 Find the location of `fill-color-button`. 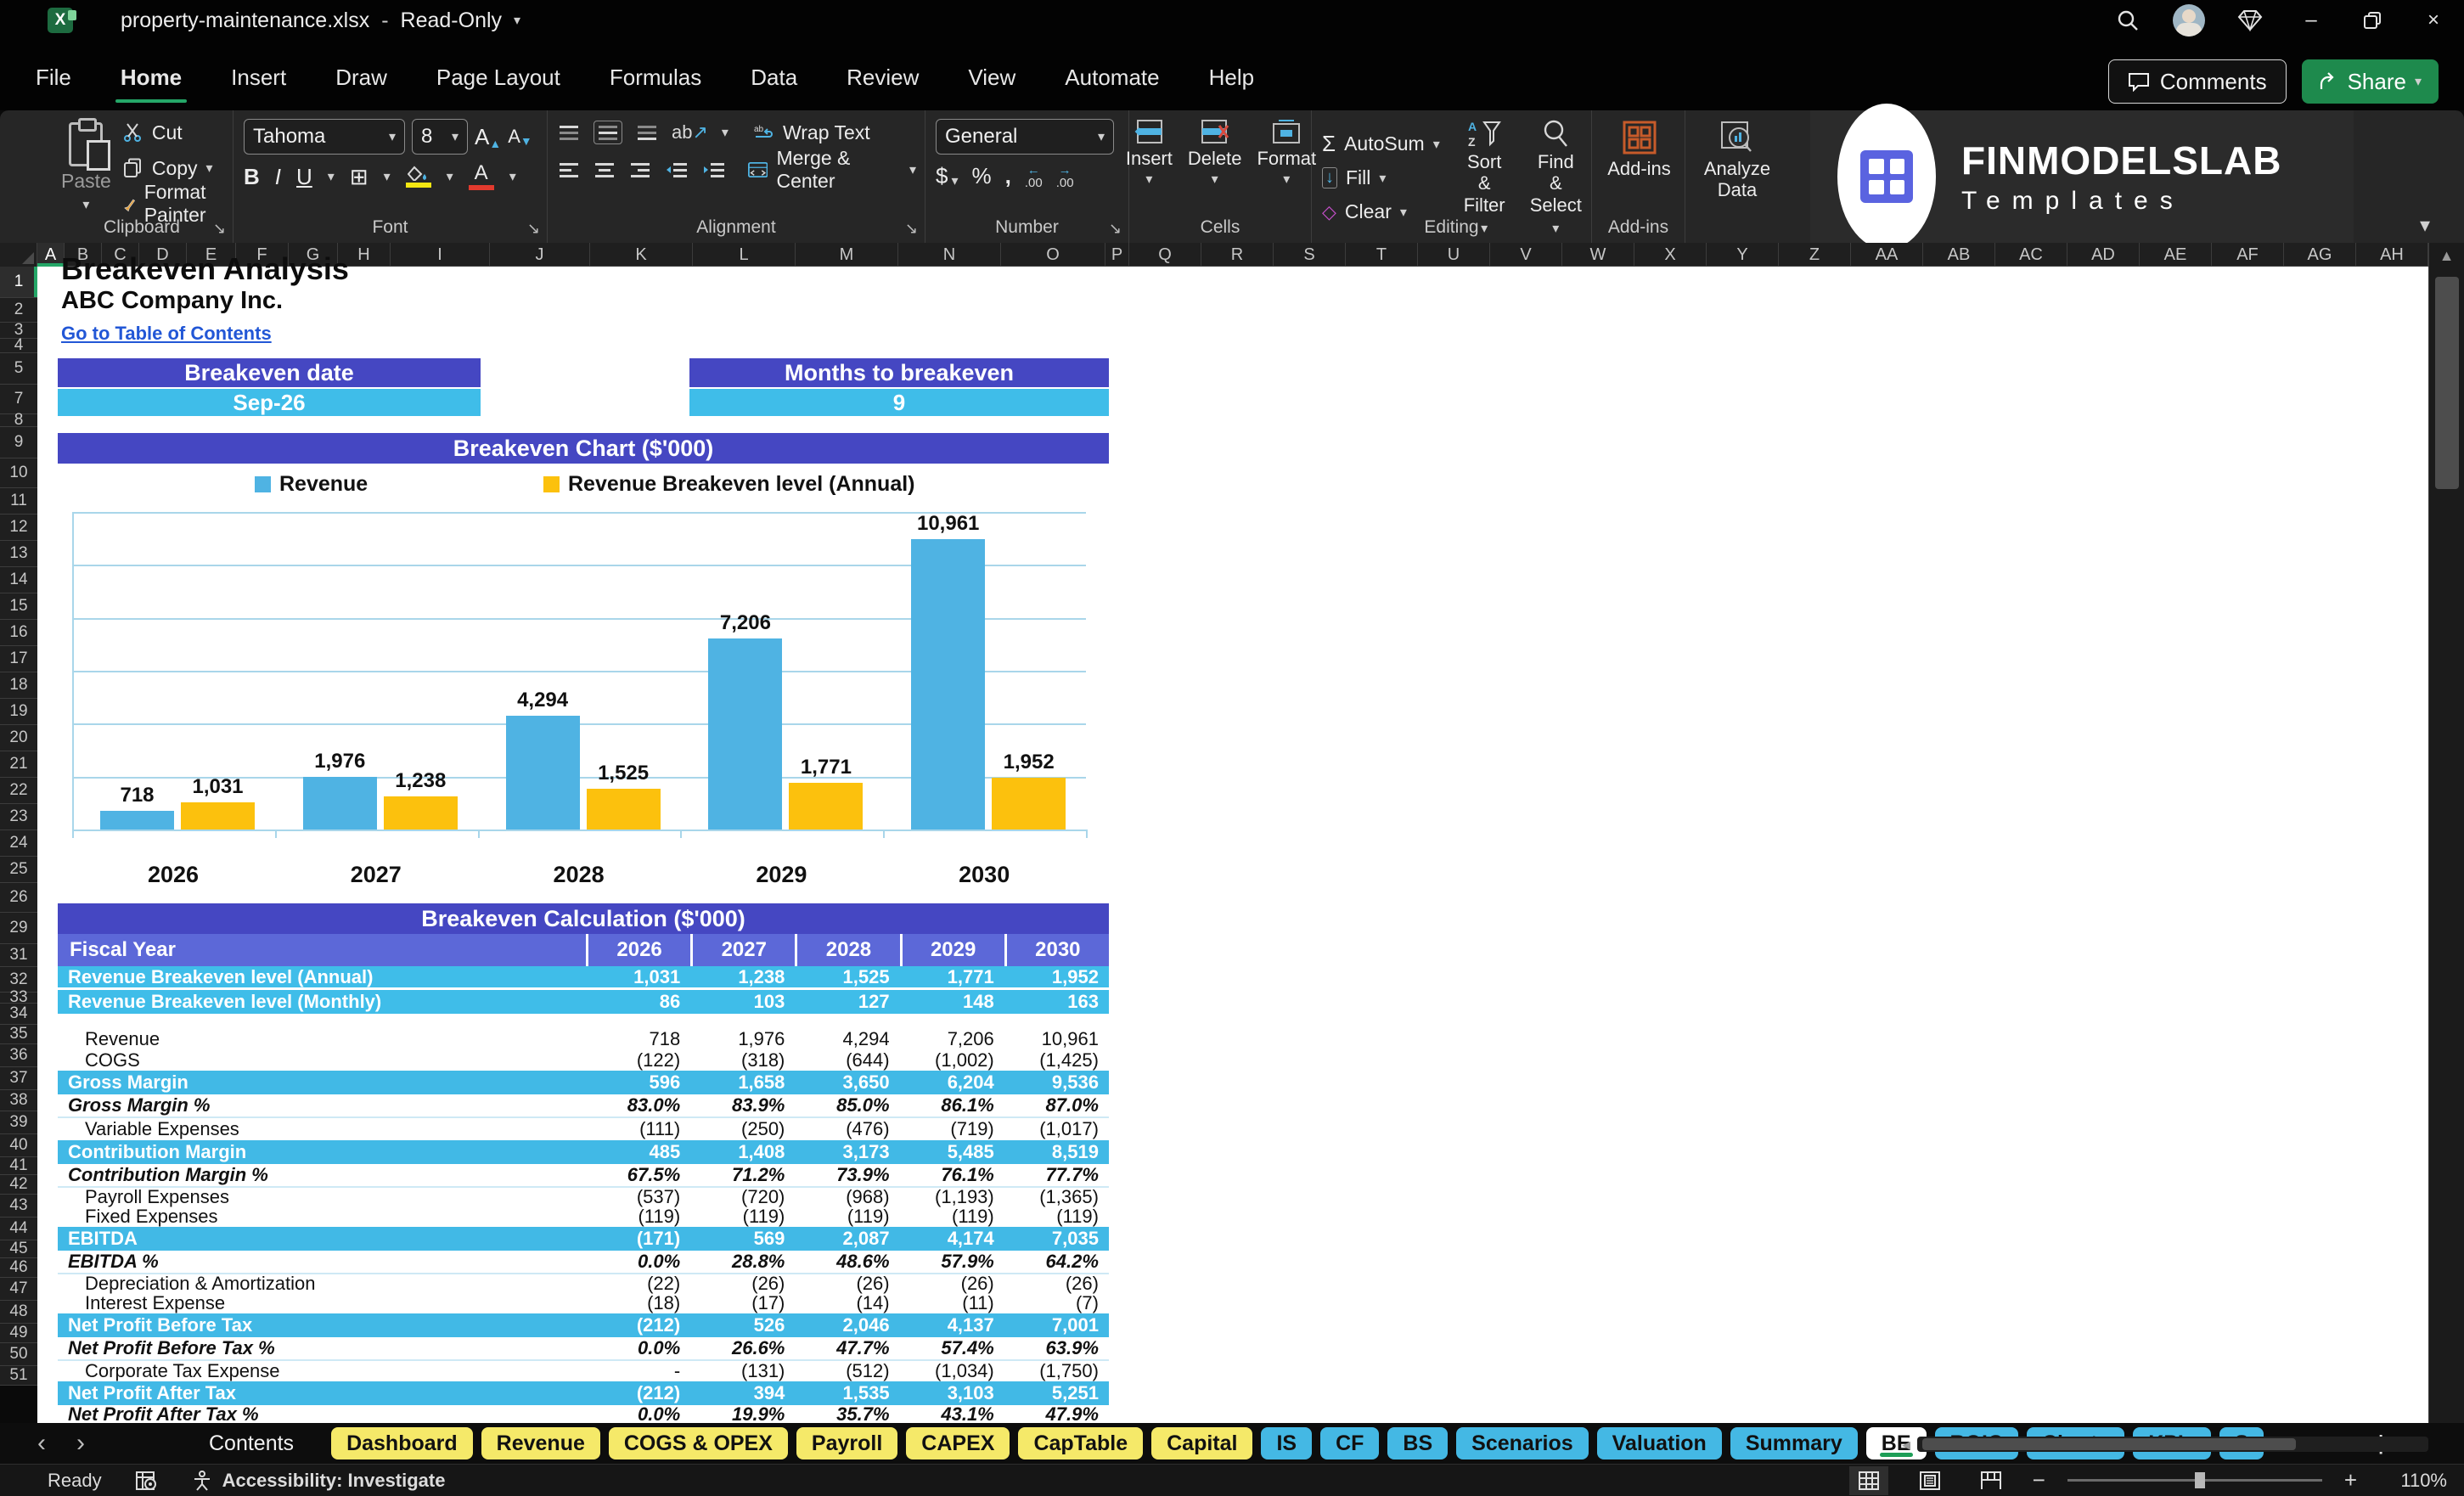

fill-color-button is located at coordinates (418, 177).